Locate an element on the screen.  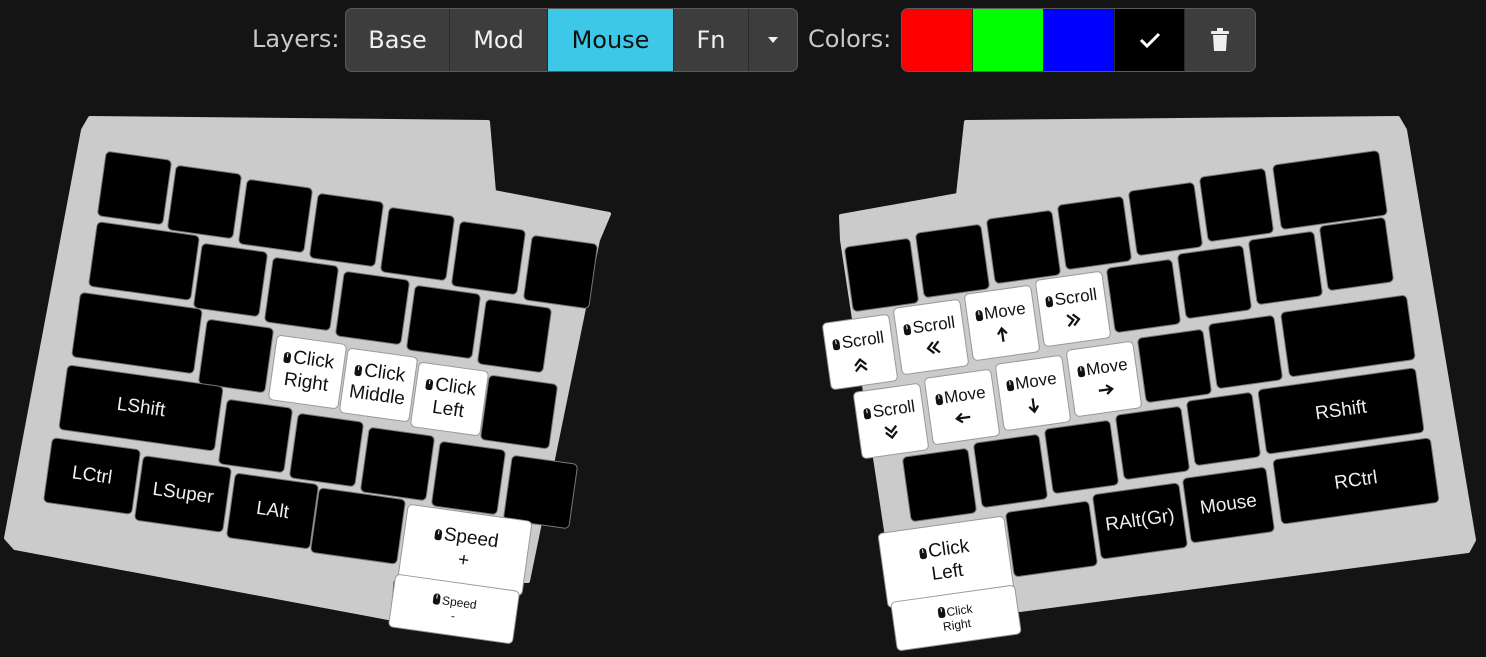
key-text: RCtrl is located at coordinates (1355, 480).